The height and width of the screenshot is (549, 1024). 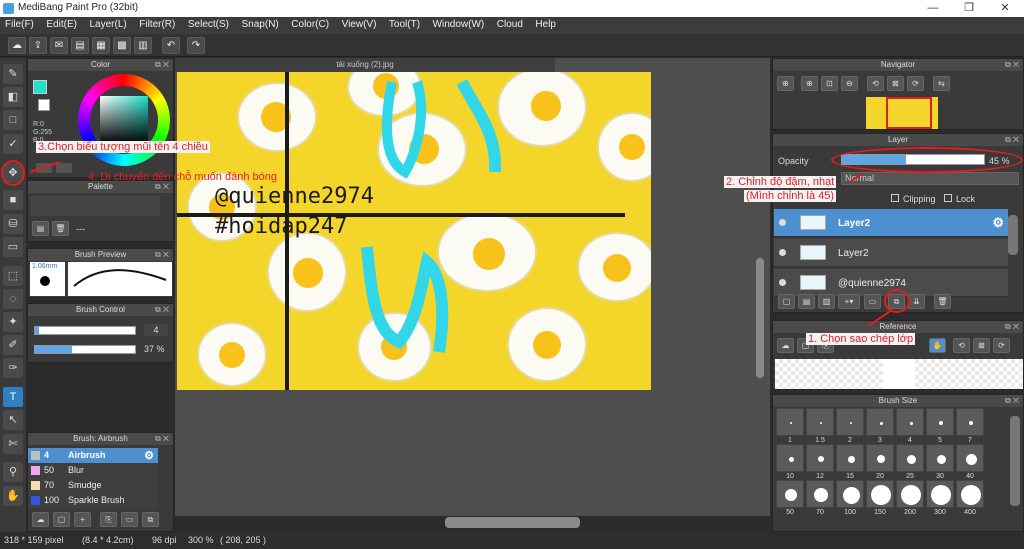 What do you see at coordinates (891, 223) in the screenshot?
I see `layer-row: Layer2 ⚙` at bounding box center [891, 223].